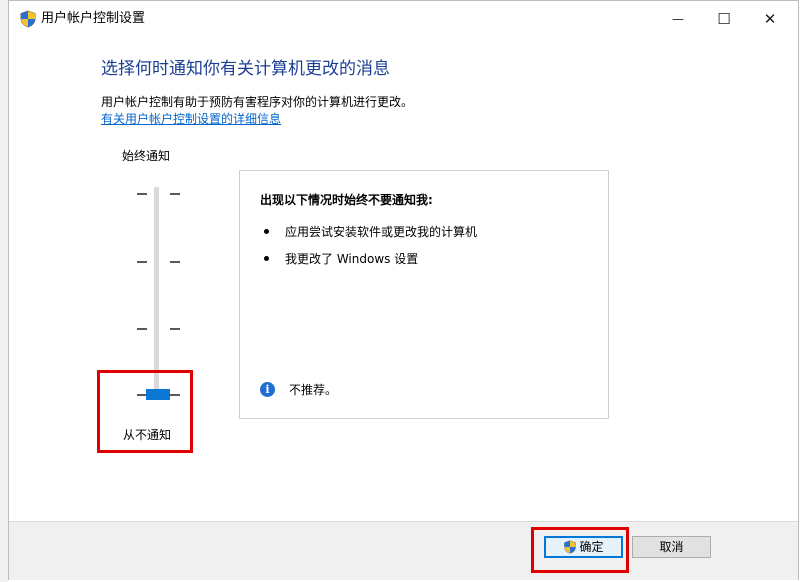 Image resolution: width=801 pixels, height=582 pixels. I want to click on notification-slider-track, so click(156, 291).